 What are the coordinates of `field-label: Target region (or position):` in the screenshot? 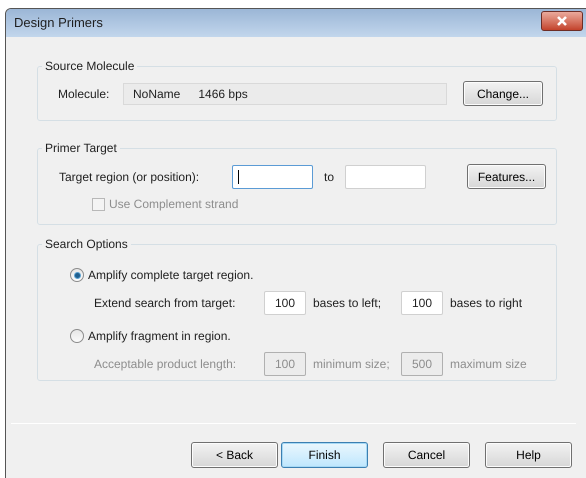 It's located at (129, 177).